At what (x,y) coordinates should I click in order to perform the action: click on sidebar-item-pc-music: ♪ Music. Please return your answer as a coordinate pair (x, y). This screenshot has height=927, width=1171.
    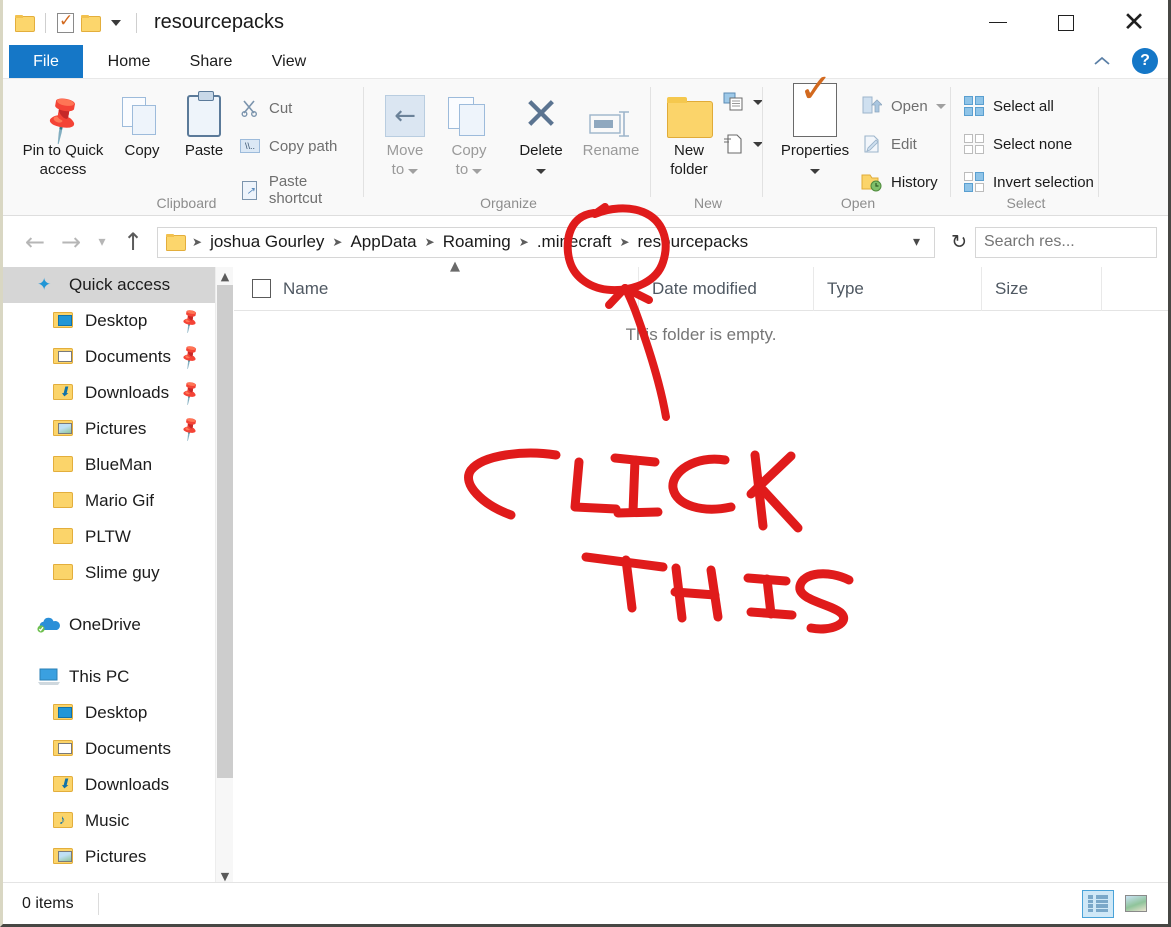
    Looking at the image, I should click on (109, 821).